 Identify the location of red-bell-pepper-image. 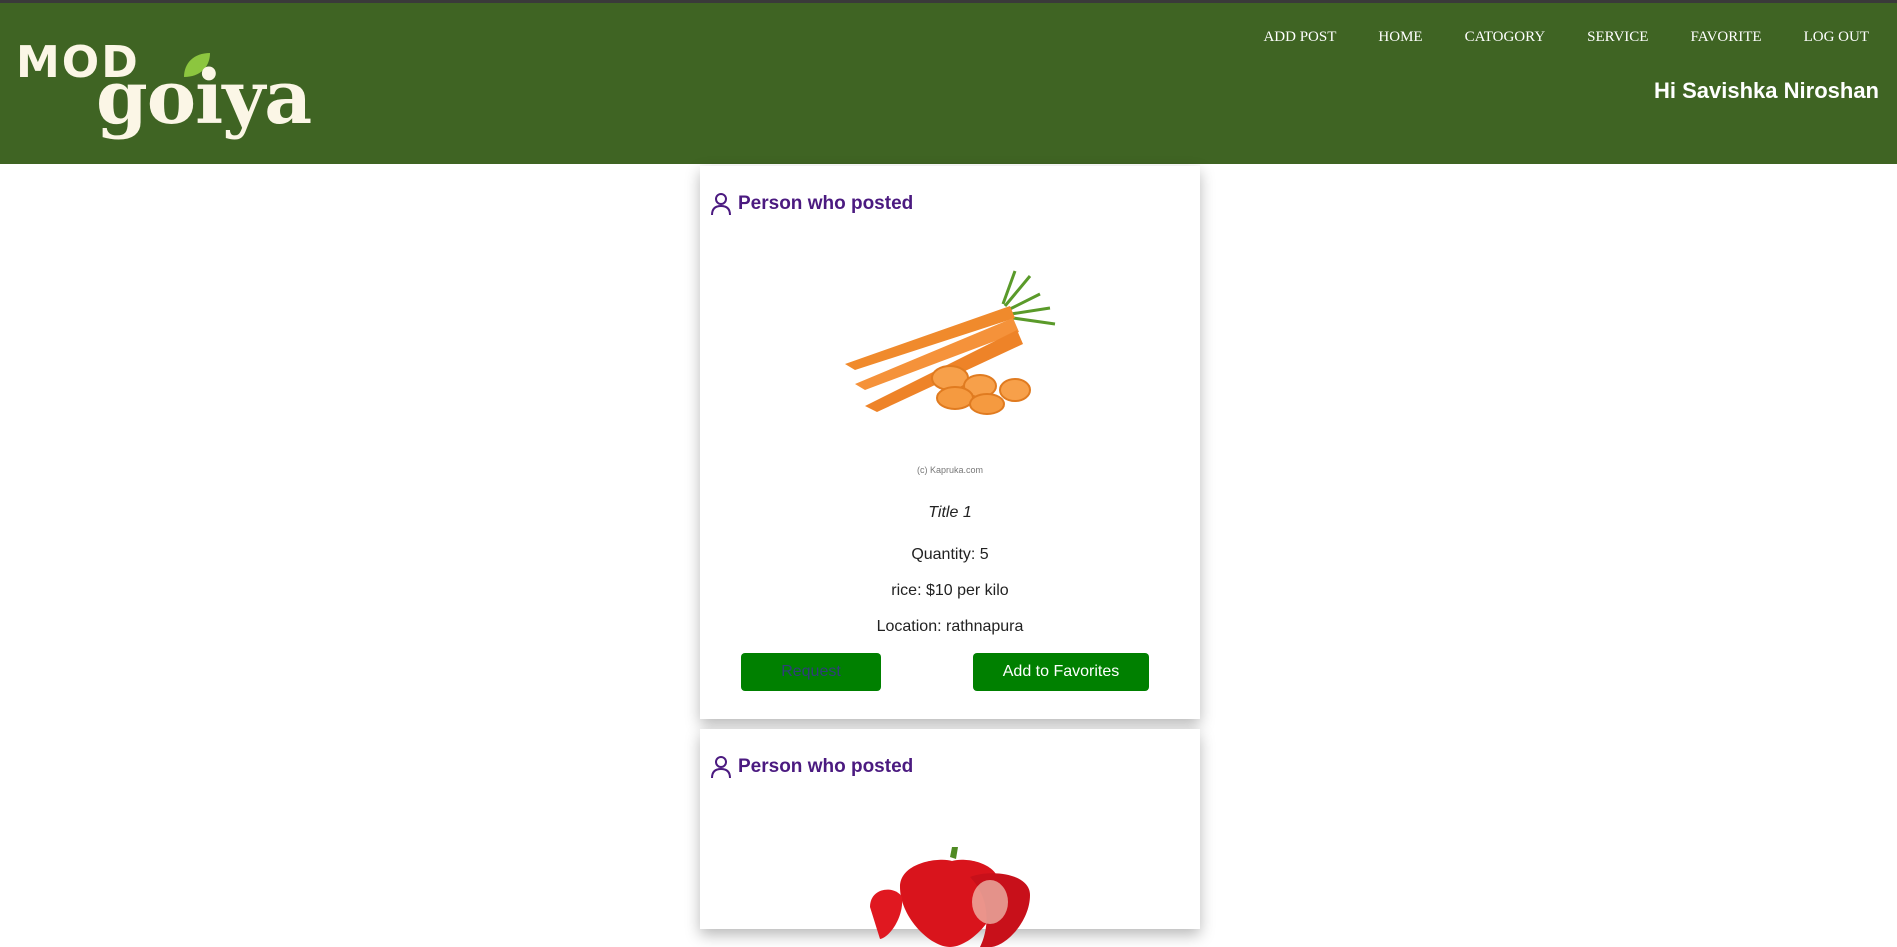
(950, 897).